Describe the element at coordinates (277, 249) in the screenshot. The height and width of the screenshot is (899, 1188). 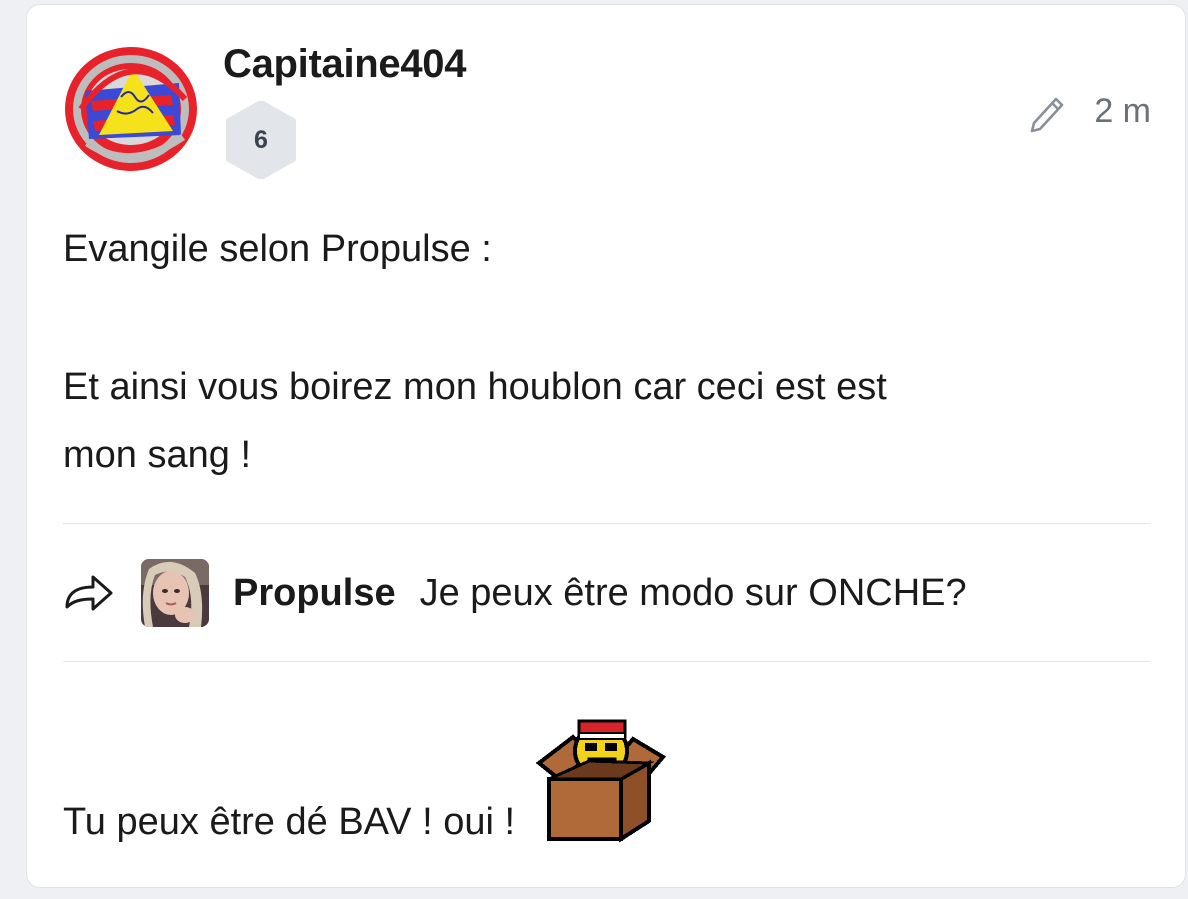
I see `post-body-line: Evangile selon Propulse :` at that location.